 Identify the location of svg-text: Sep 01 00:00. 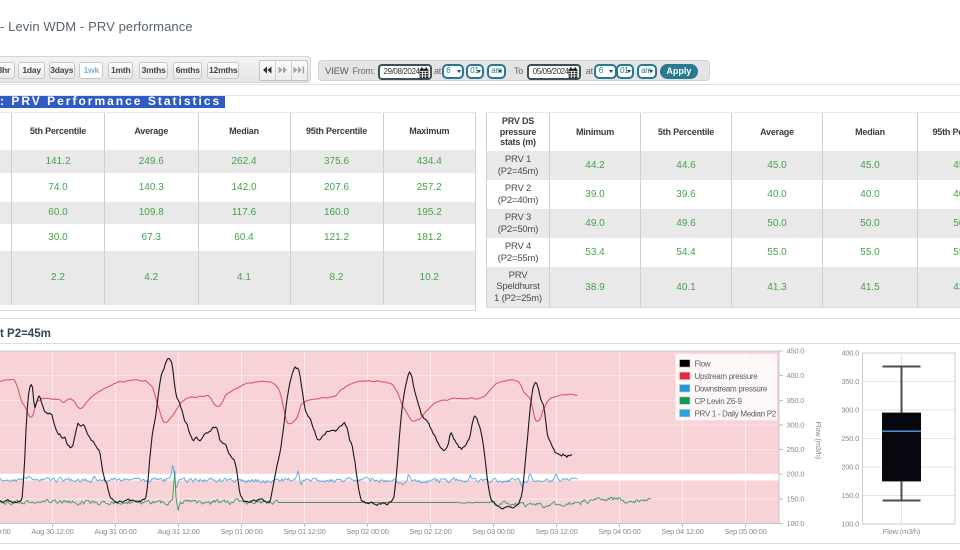
(241, 531).